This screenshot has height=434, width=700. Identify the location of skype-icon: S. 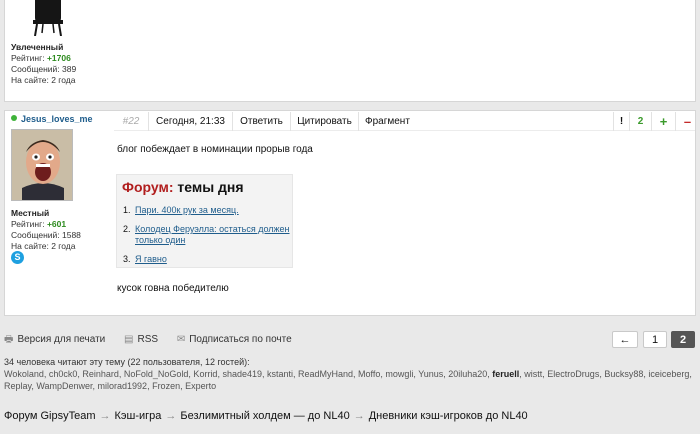
(17, 257).